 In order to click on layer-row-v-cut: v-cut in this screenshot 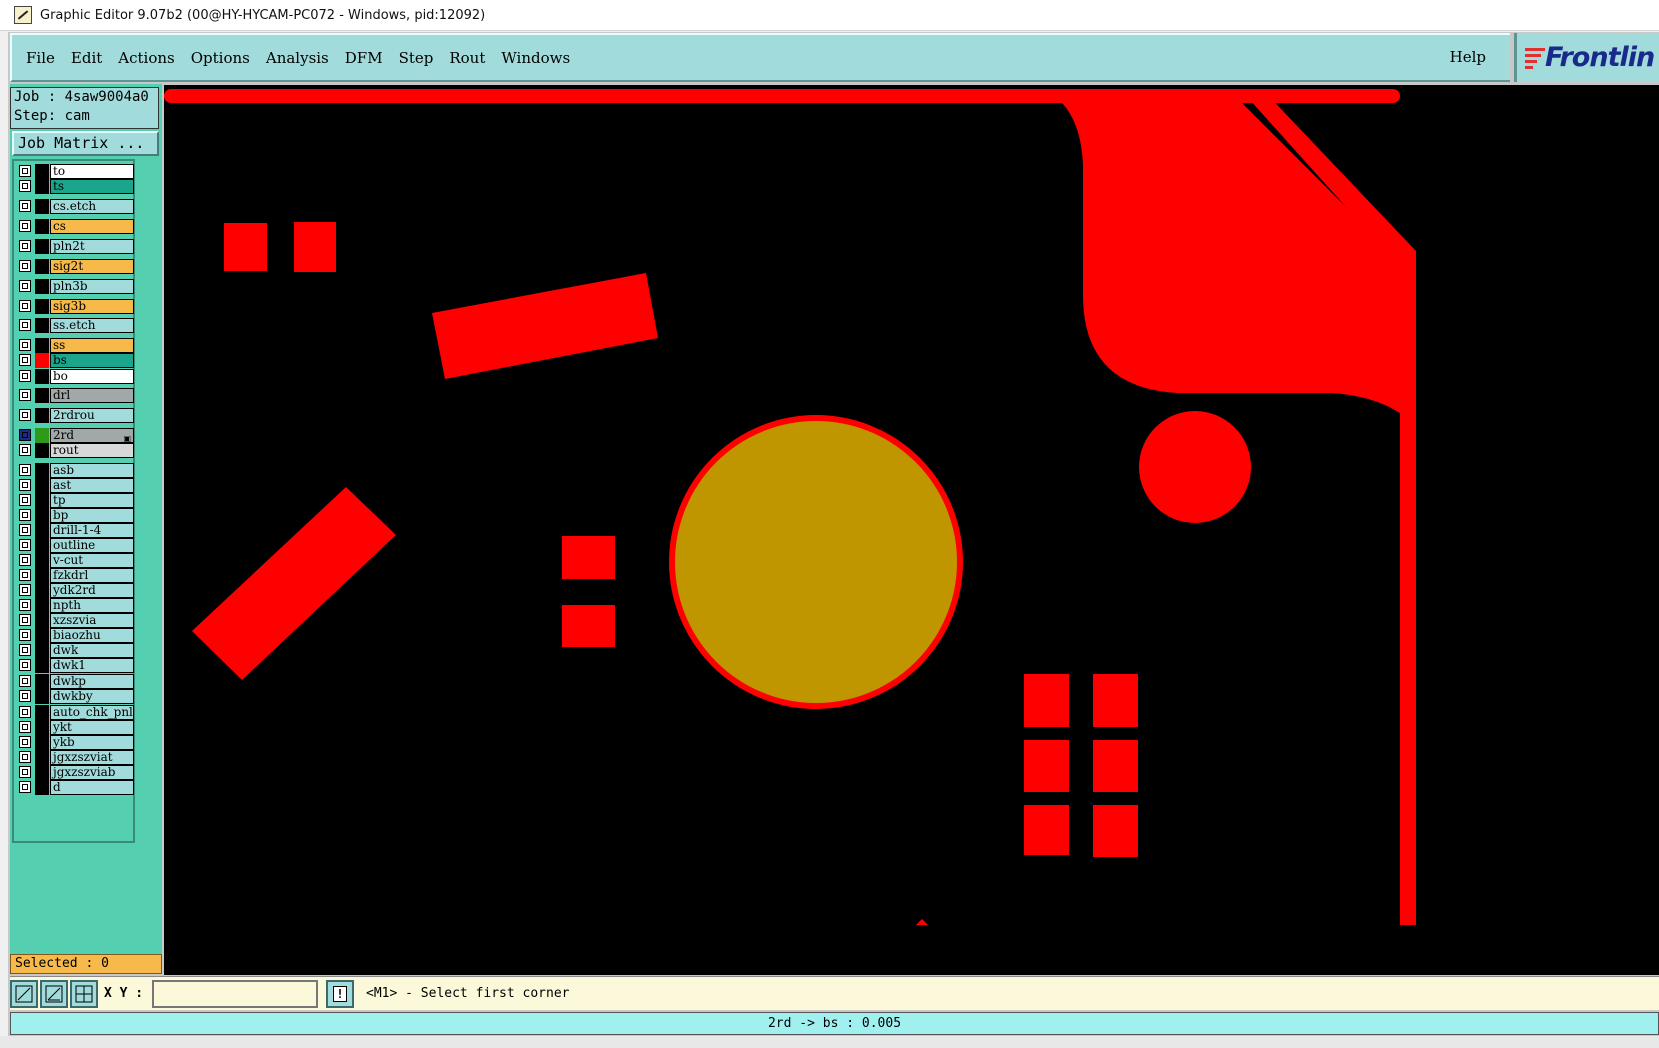, I will do `click(75, 560)`.